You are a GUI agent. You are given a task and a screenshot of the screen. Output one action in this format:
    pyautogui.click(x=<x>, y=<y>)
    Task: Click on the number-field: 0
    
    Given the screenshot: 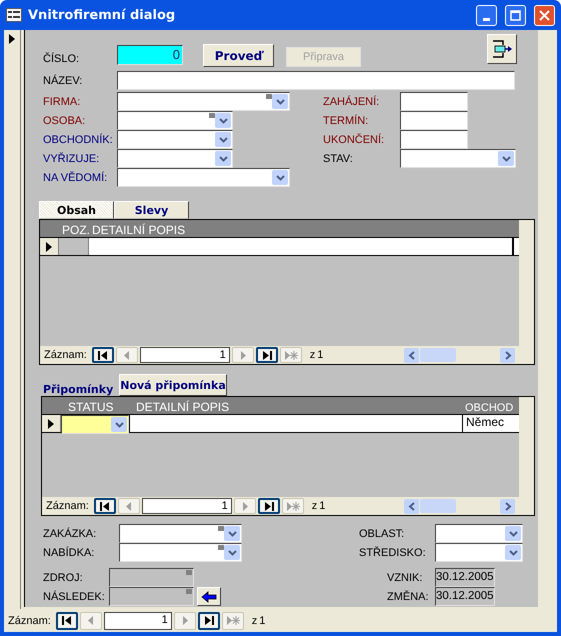 What is the action you would take?
    pyautogui.click(x=150, y=55)
    